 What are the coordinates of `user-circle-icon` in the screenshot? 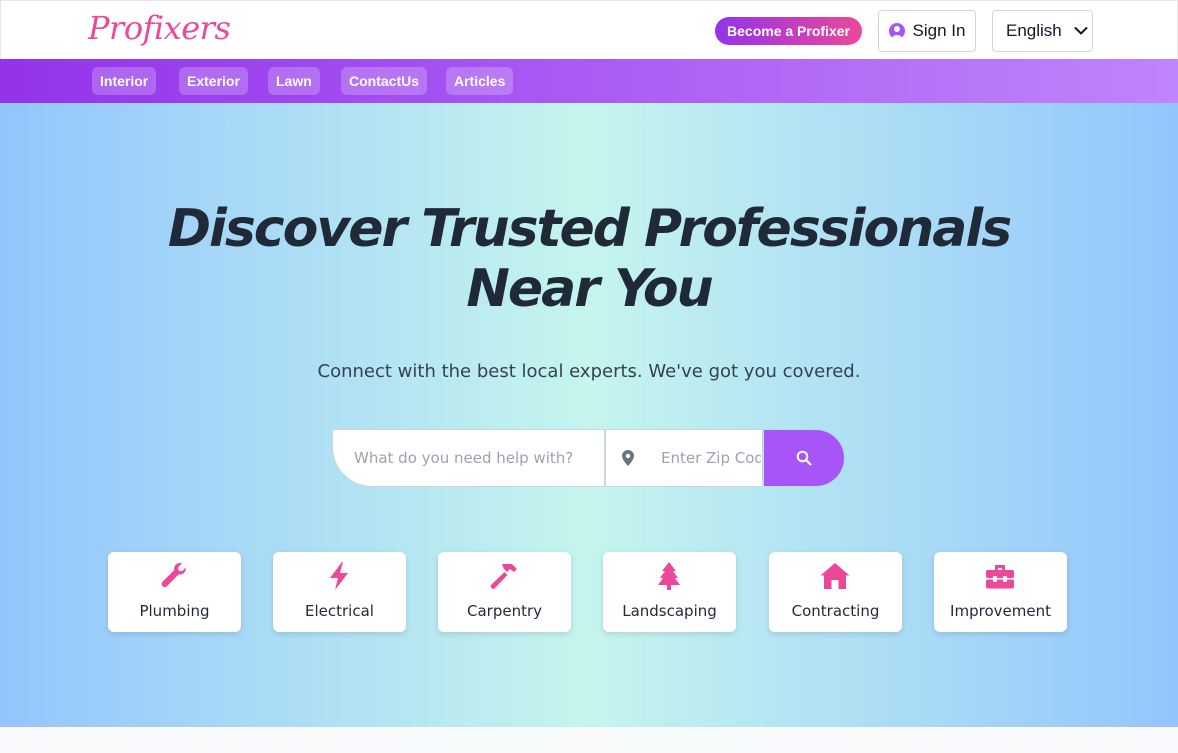 It's located at (896, 31).